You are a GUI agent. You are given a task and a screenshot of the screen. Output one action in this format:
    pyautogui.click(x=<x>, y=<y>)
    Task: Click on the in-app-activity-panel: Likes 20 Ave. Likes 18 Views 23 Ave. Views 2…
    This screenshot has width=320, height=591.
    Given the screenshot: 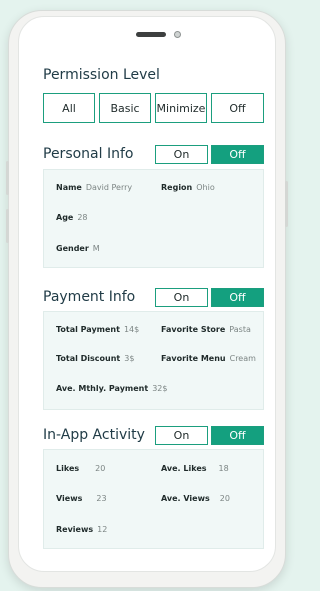 What is the action you would take?
    pyautogui.click(x=153, y=499)
    